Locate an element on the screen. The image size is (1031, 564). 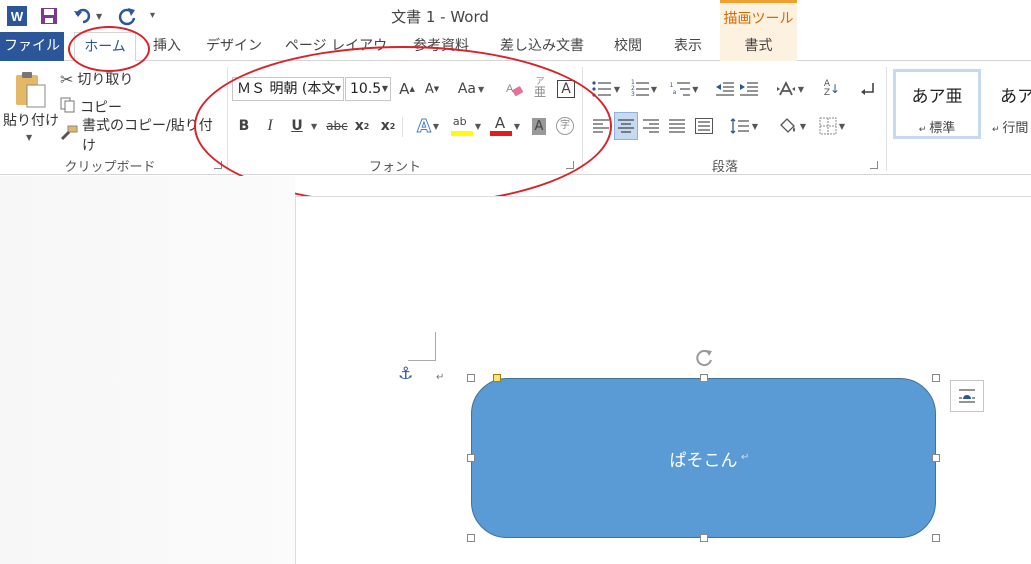
shading-button: ▼ is located at coordinates (792, 126).